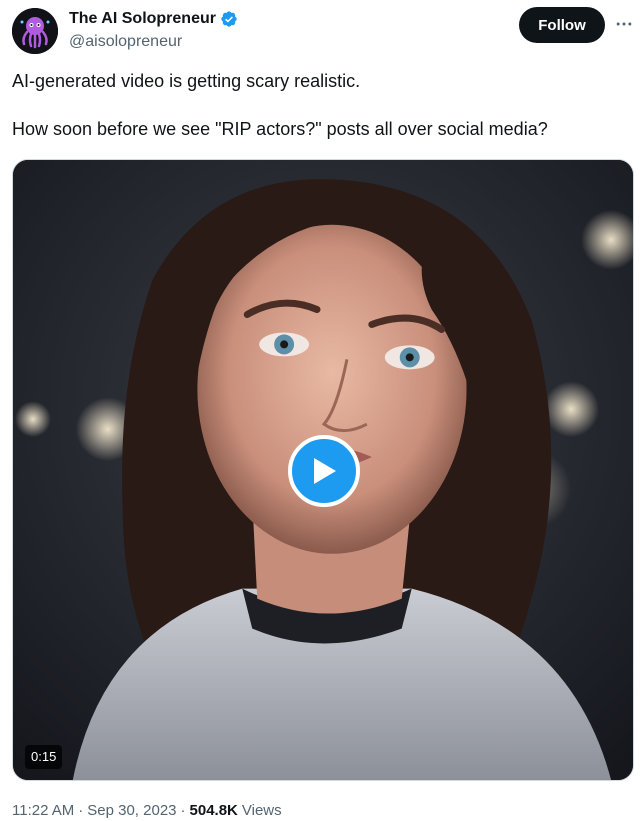 The width and height of the screenshot is (642, 821). Describe the element at coordinates (153, 30) in the screenshot. I see `author-info: The AI Solopreneur @aisolopreneur` at that location.